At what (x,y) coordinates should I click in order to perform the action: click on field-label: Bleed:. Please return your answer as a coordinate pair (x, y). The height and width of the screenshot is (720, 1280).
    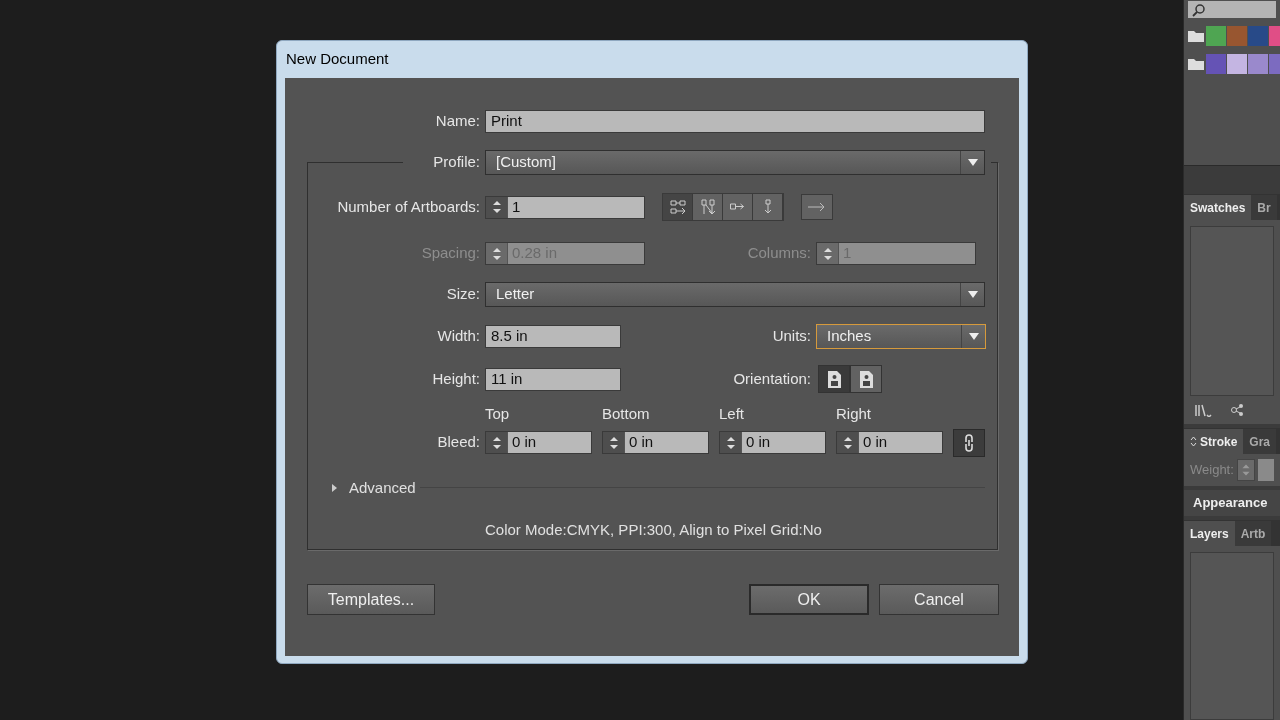
    Looking at the image, I should click on (458, 442).